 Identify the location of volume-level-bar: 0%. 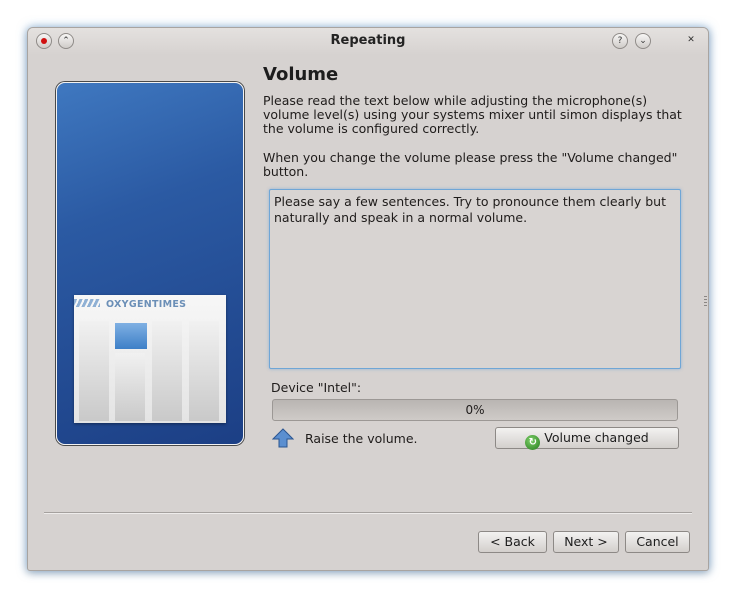
(475, 410).